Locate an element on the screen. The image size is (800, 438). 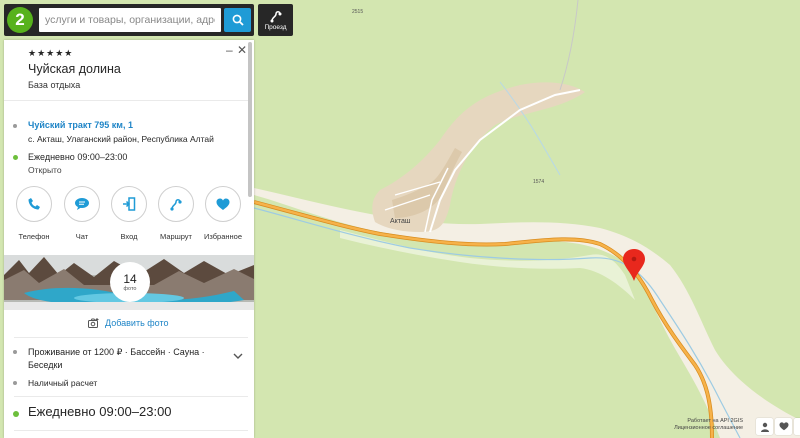
add-photo-label: Добавить фото is located at coordinates (137, 323).